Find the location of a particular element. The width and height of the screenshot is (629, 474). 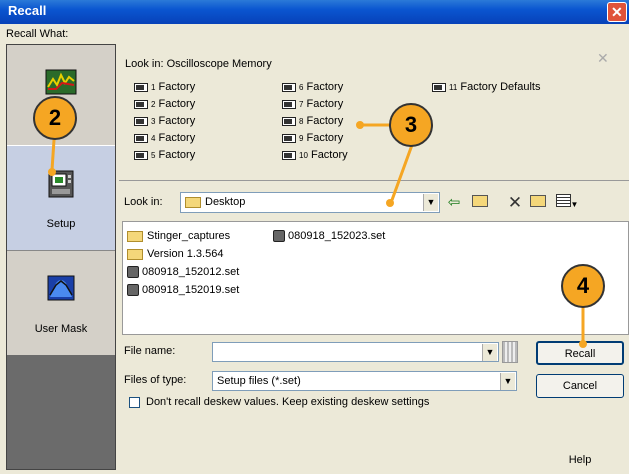

memory-title: Look in: Oscilloscope Memory is located at coordinates (198, 64).